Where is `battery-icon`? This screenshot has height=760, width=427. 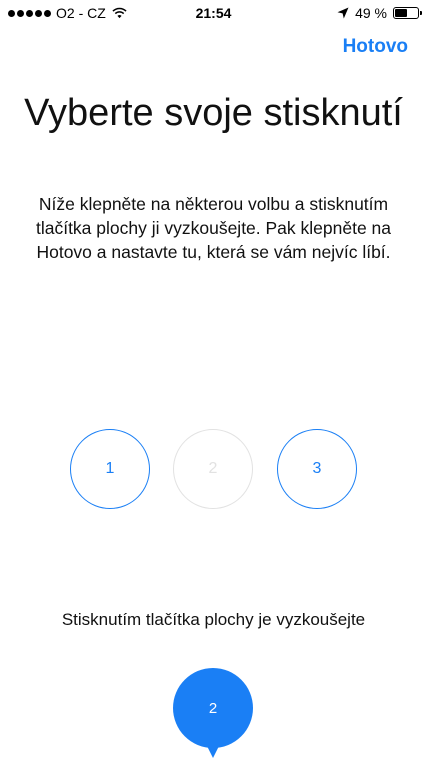
battery-icon is located at coordinates (407, 13).